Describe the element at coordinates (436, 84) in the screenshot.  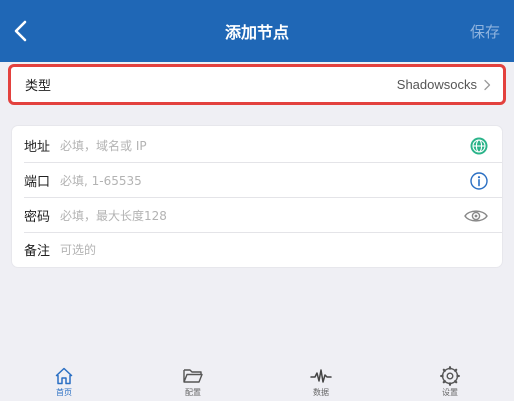
I see `type-value: Shadowsocks` at that location.